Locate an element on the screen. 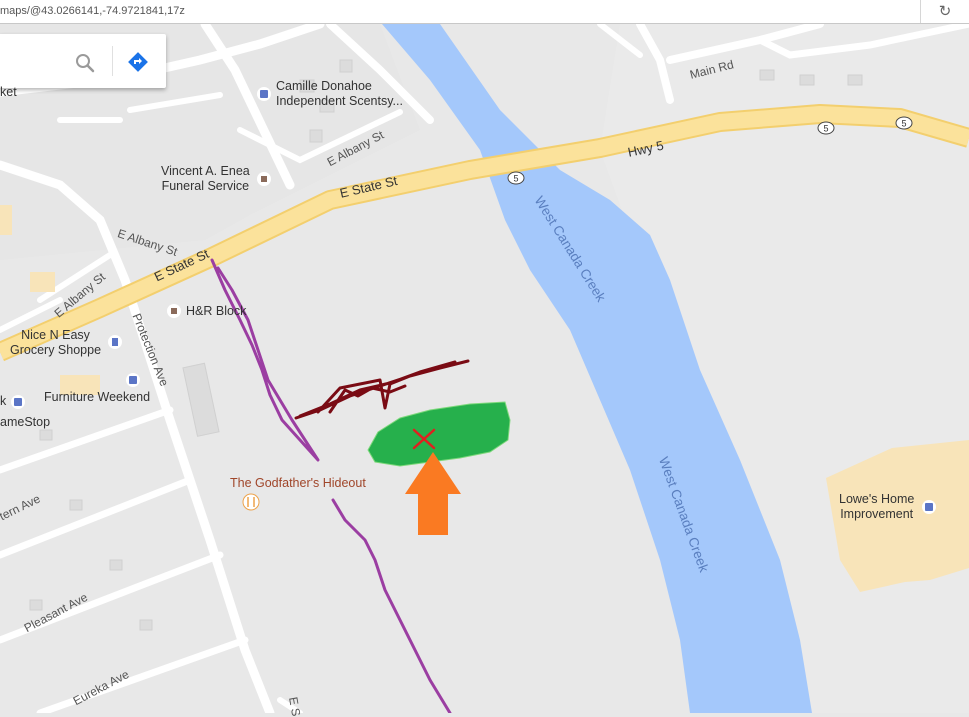  url-text: maps/@43.0266141,-74.9721841,17z is located at coordinates (92, 11).